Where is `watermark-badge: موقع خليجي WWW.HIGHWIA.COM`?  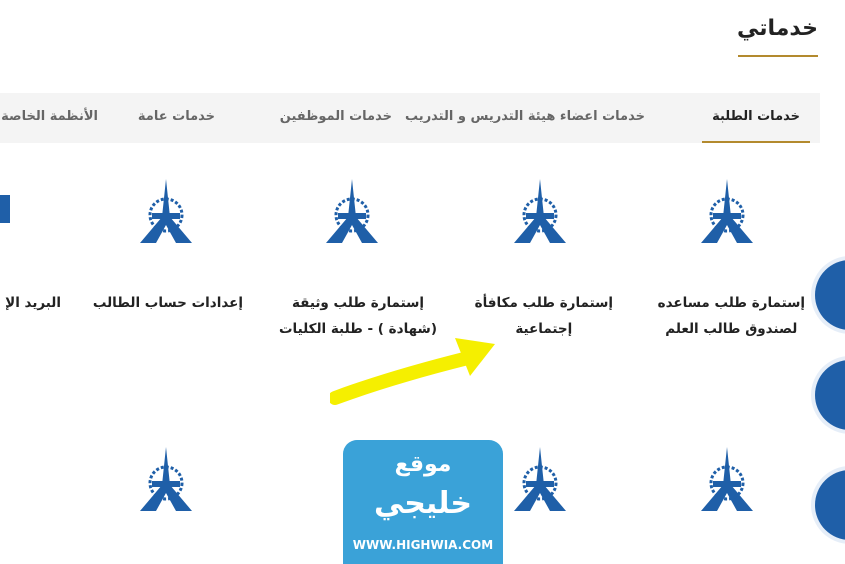 watermark-badge: موقع خليجي WWW.HIGHWIA.COM is located at coordinates (423, 502).